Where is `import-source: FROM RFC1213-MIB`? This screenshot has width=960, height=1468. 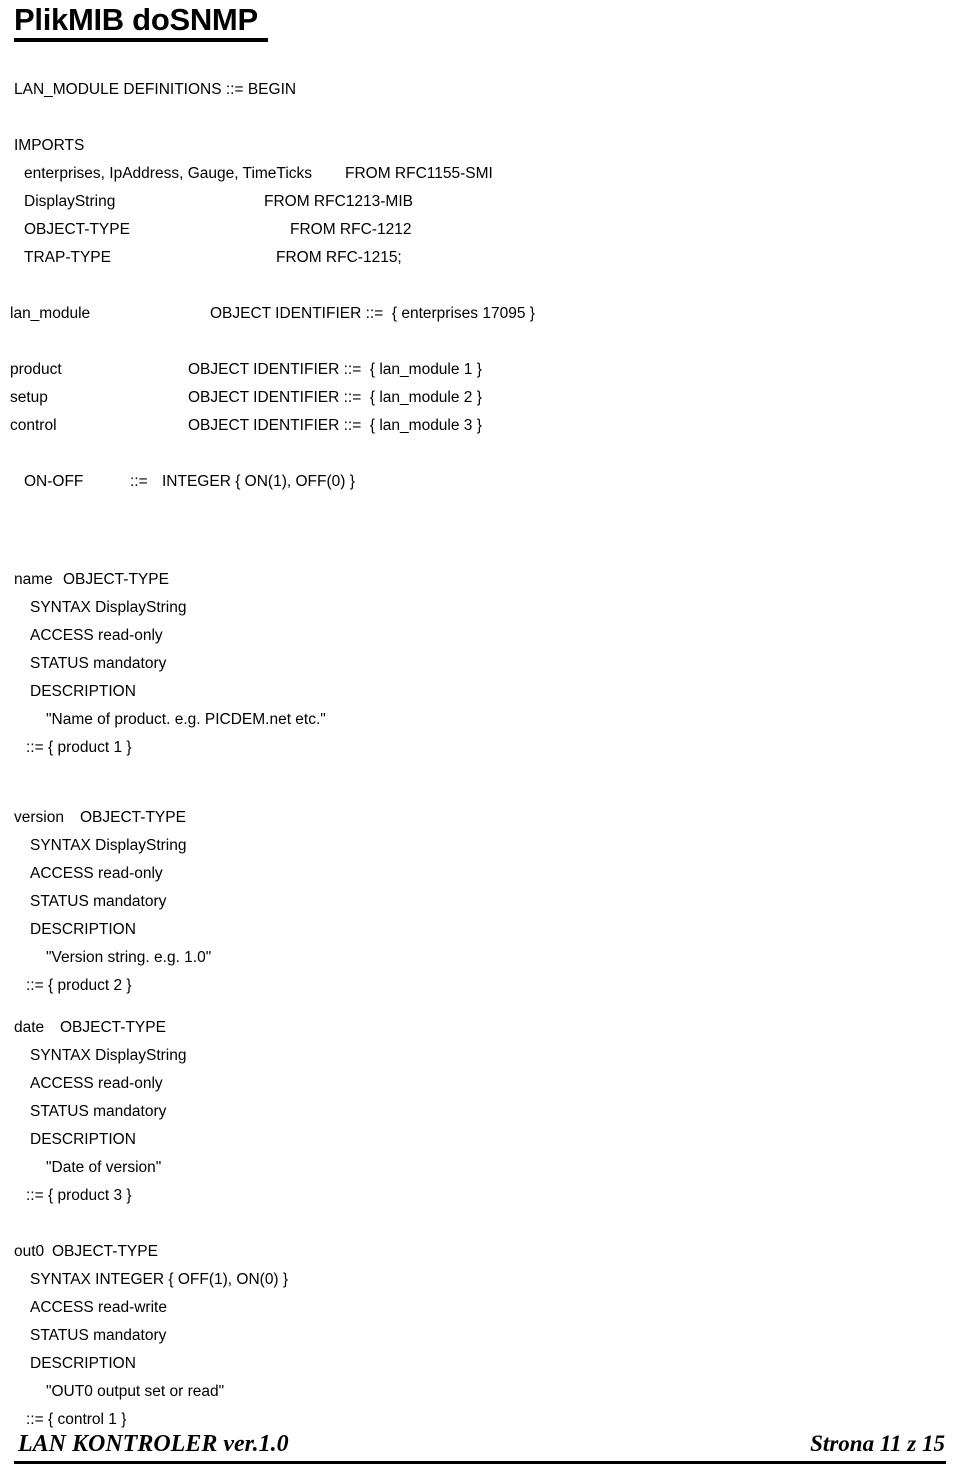
import-source: FROM RFC1213-MIB is located at coordinates (338, 201).